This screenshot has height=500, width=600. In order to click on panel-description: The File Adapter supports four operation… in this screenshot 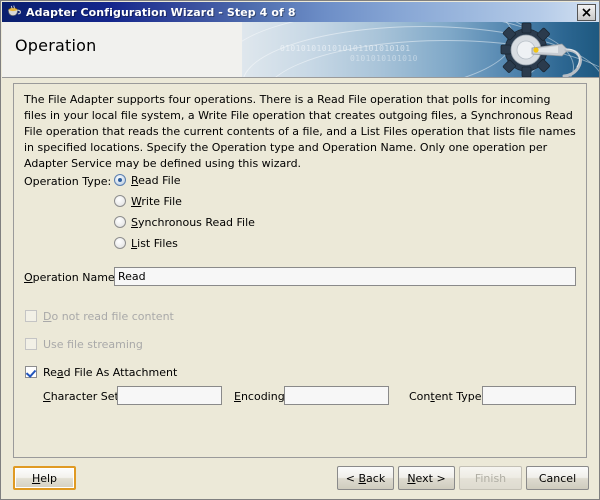, I will do `click(300, 131)`.